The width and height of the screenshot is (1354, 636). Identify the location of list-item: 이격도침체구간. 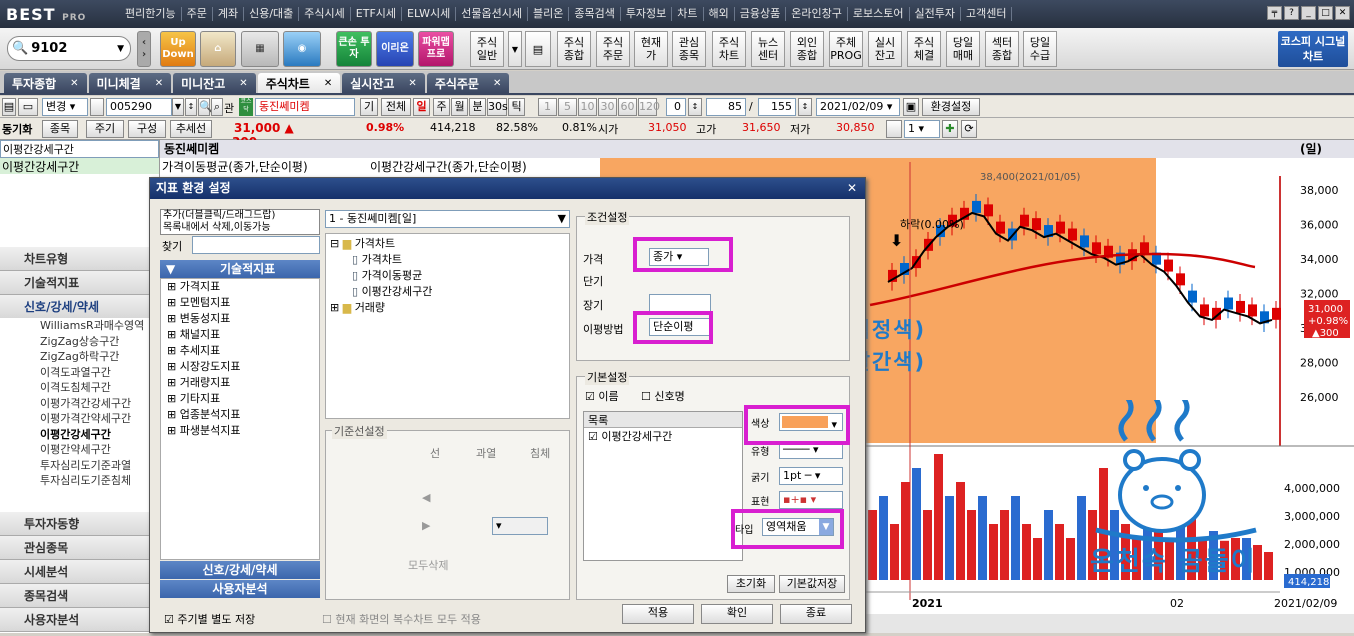
(97, 388).